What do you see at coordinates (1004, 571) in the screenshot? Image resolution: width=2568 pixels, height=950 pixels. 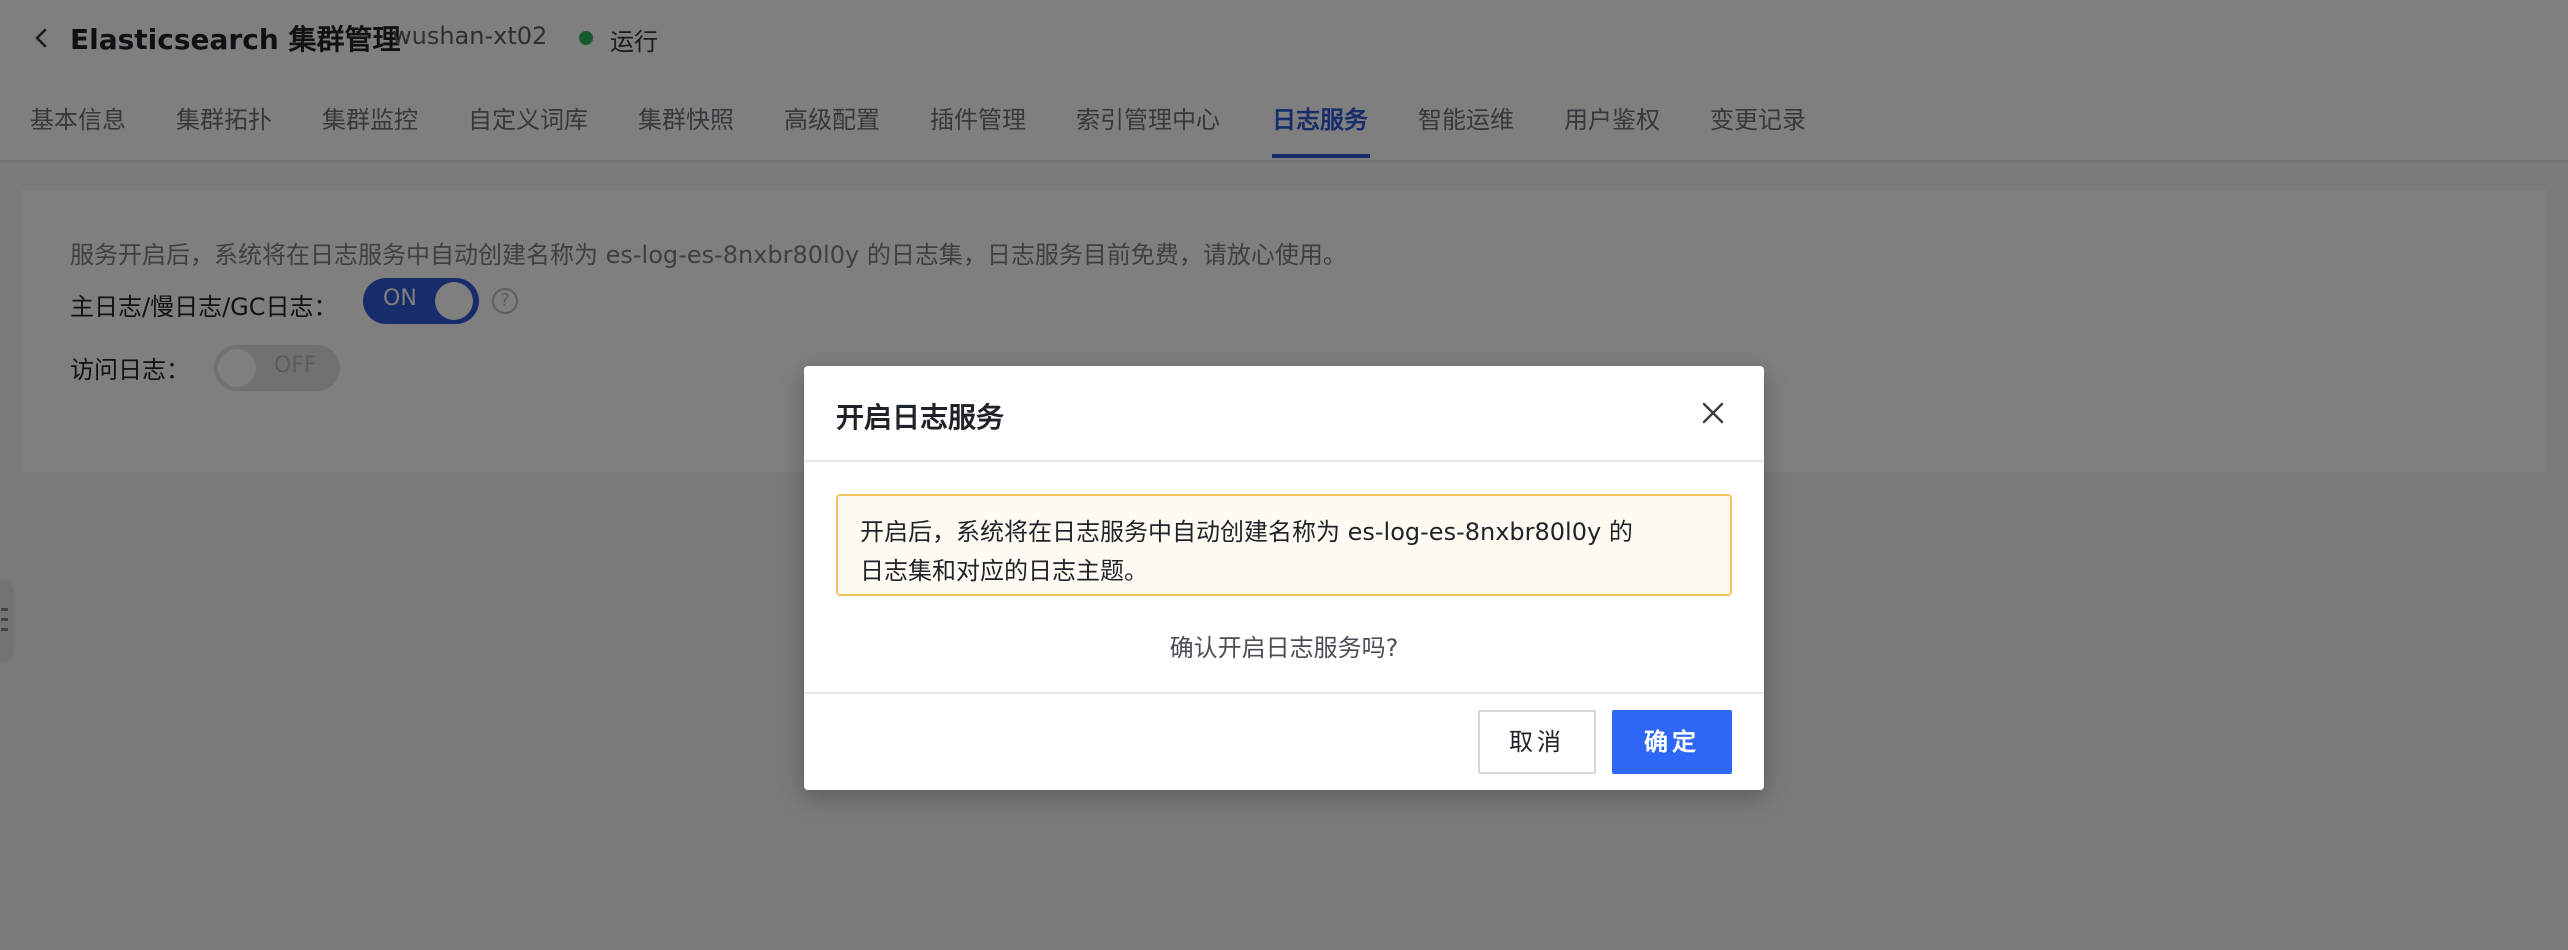 I see `alert-text-line-2: 日志集和对应的日志主题。` at bounding box center [1004, 571].